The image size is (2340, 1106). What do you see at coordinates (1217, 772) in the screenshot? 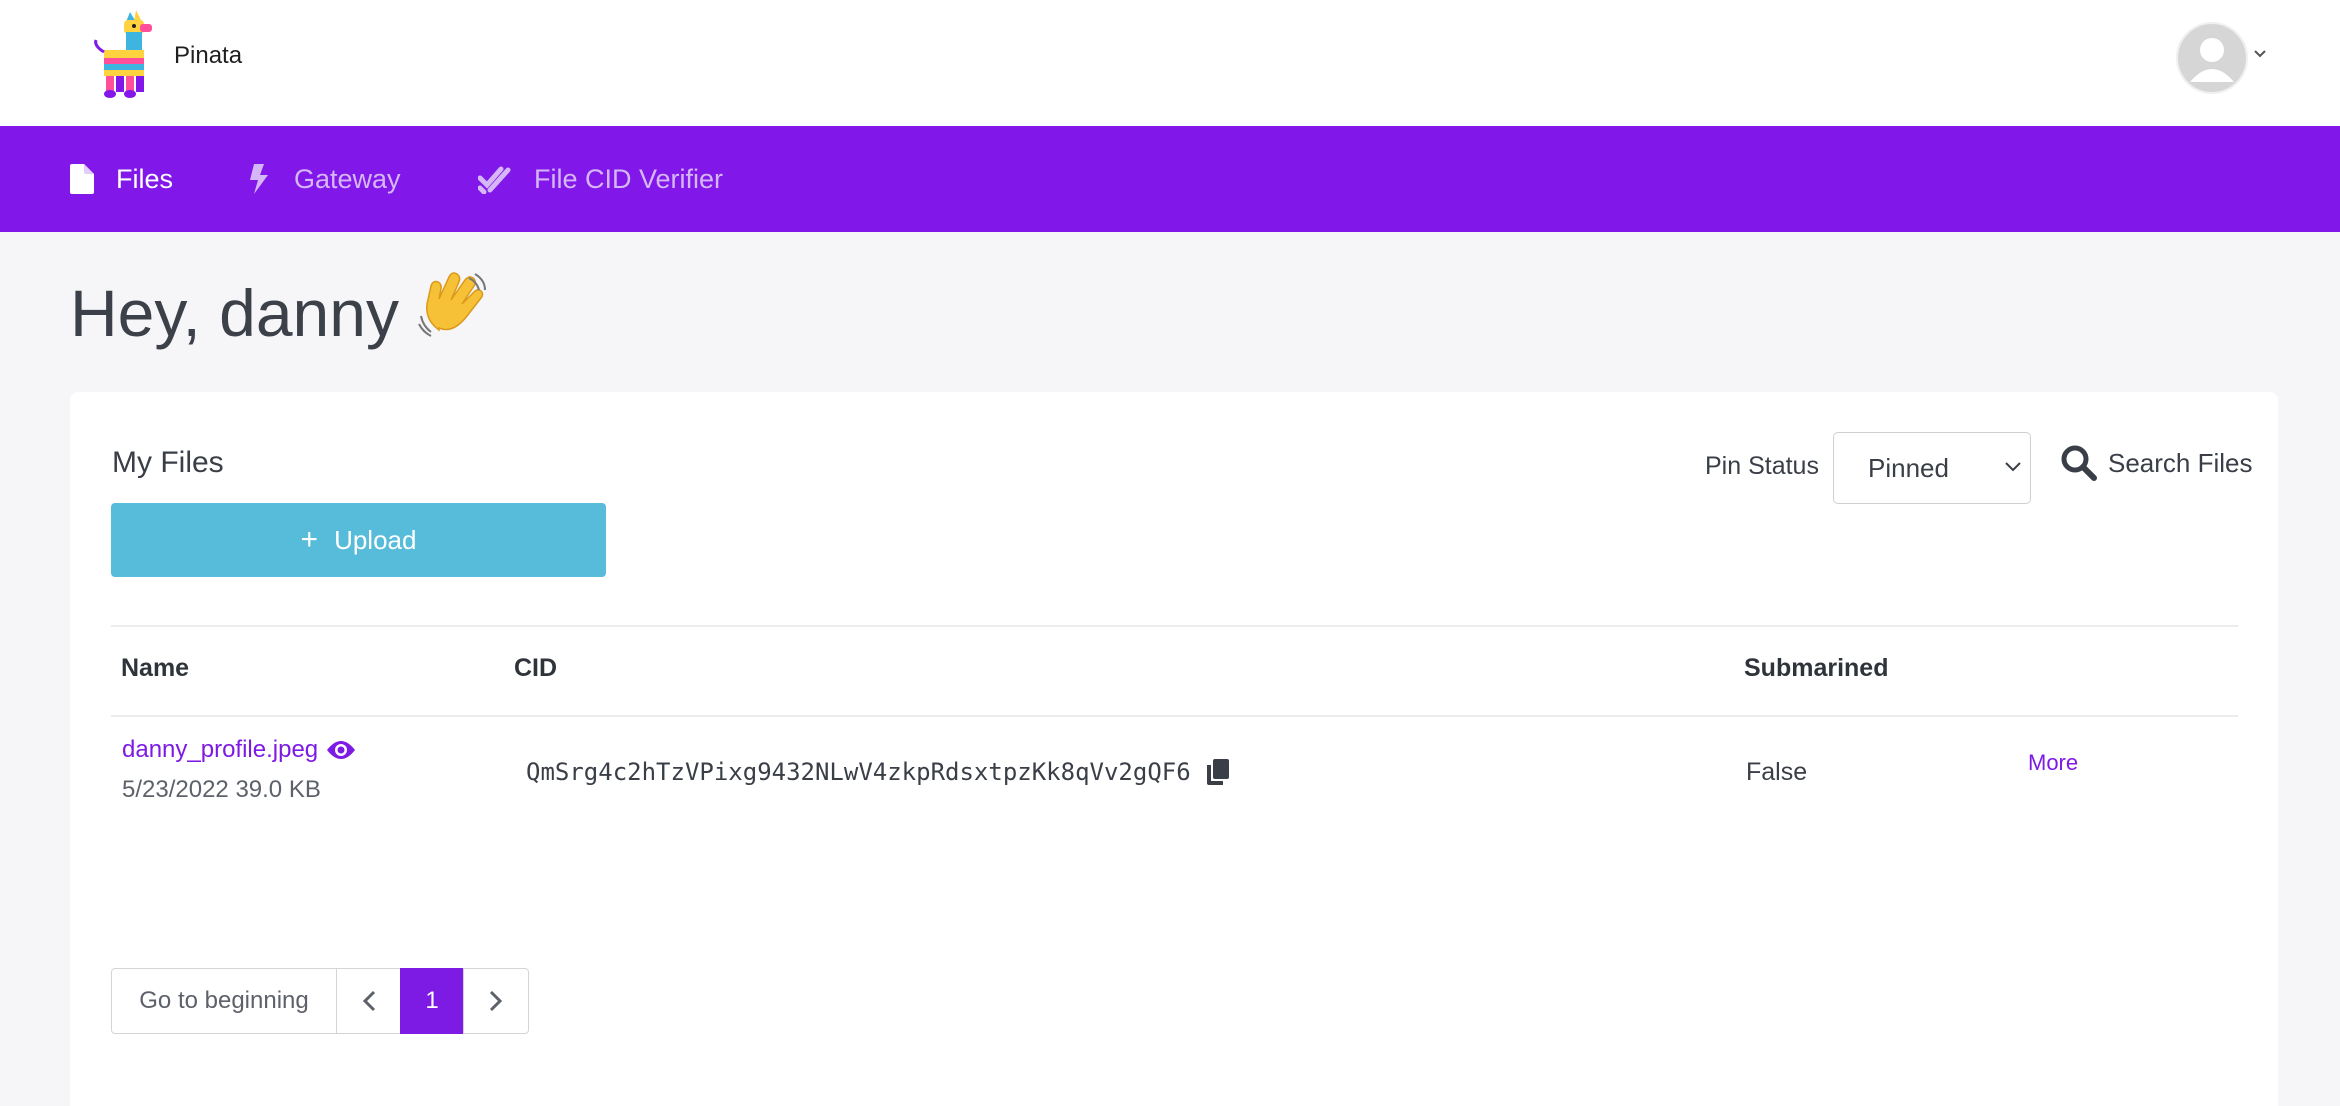
I see `copy-icon` at bounding box center [1217, 772].